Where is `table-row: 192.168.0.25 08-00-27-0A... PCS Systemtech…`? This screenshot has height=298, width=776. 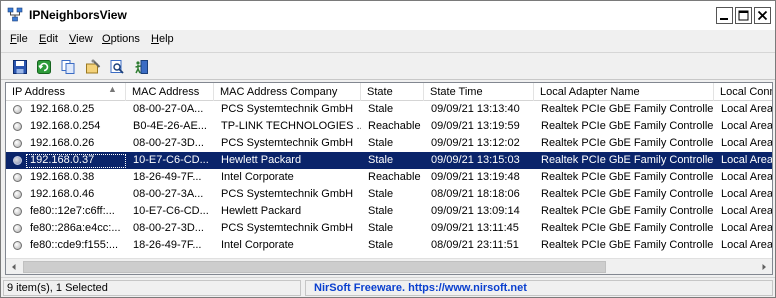 table-row: 192.168.0.25 08-00-27-0A... PCS Systemtech… is located at coordinates (389, 109).